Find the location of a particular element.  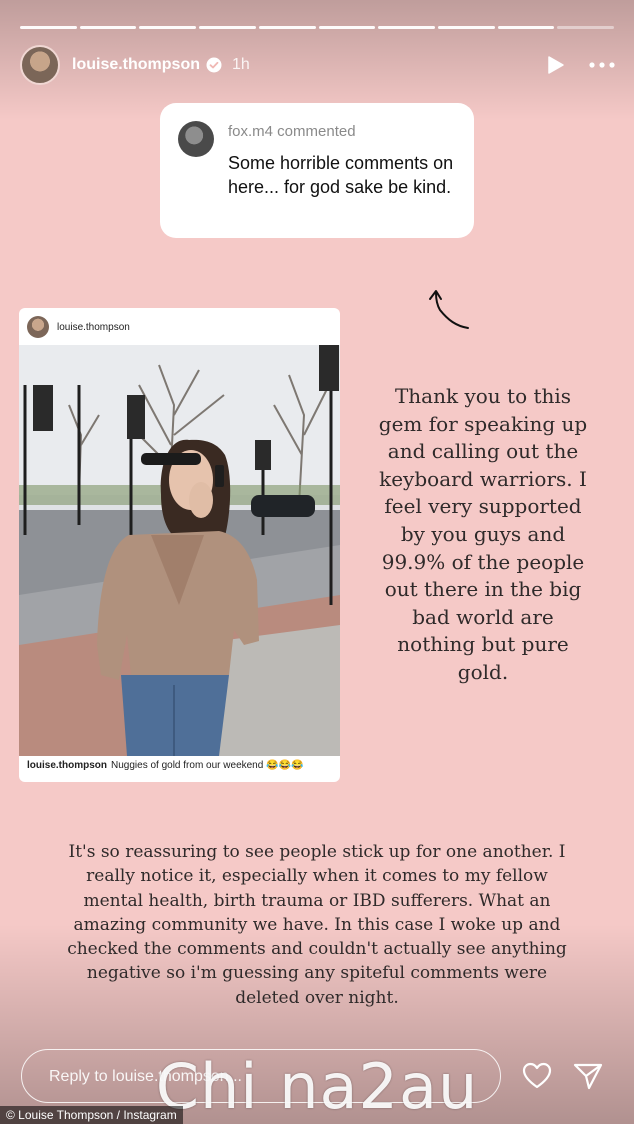

photo-credit: © Louise Thompson / Instagram is located at coordinates (91, 1115).